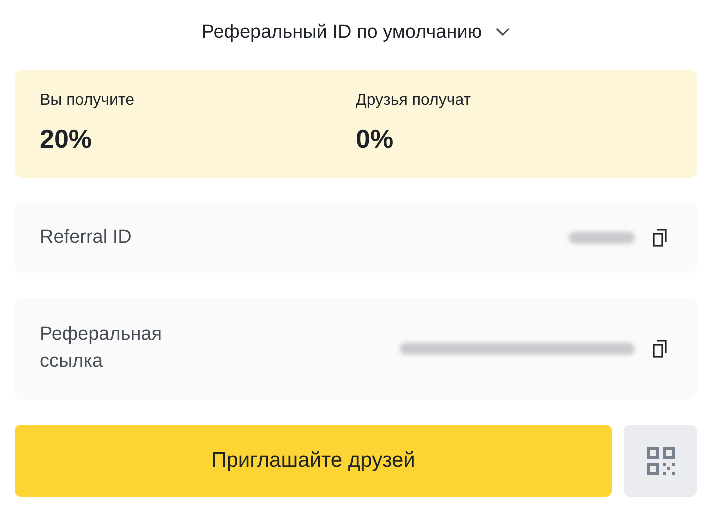 This screenshot has height=515, width=714. I want to click on commission-label: Вы получите, so click(87, 101).